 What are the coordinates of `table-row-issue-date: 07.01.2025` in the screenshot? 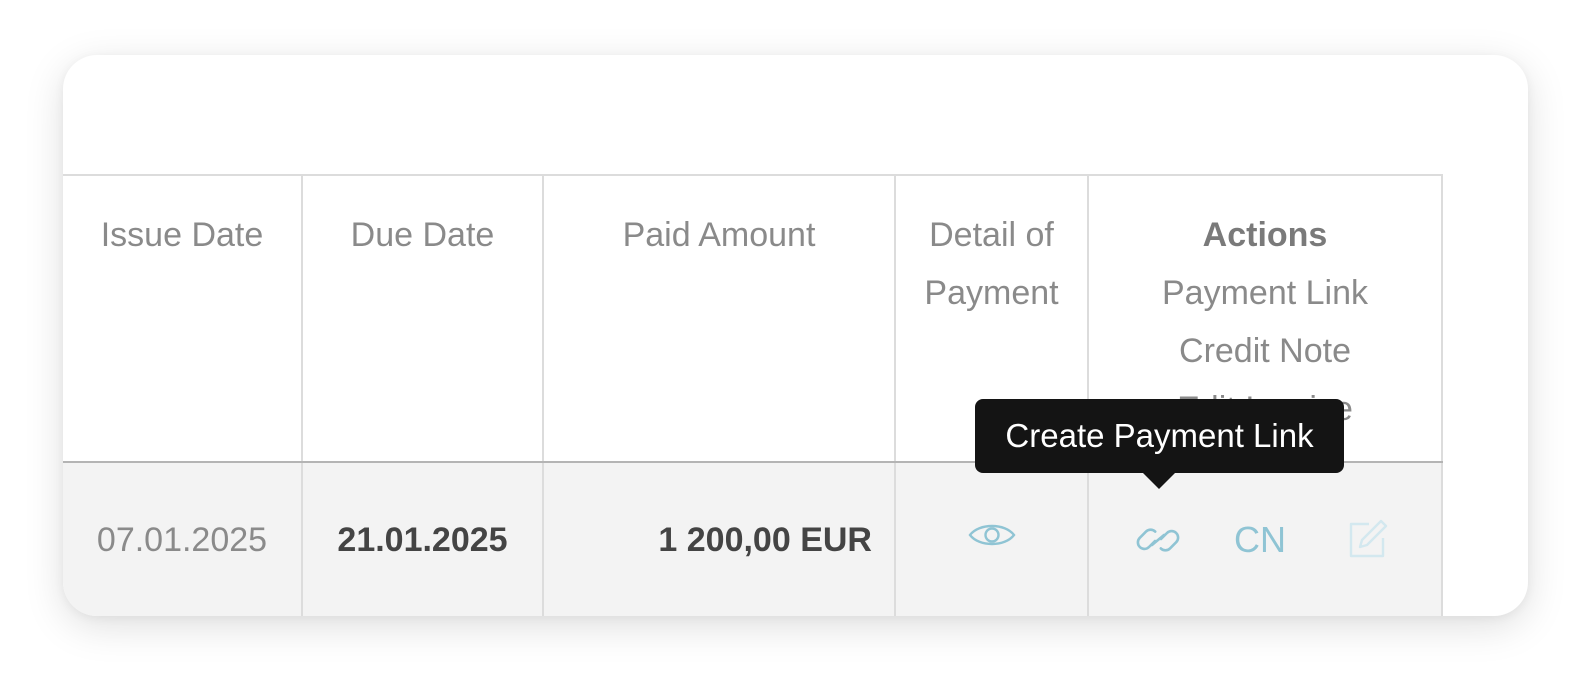 It's located at (183, 539).